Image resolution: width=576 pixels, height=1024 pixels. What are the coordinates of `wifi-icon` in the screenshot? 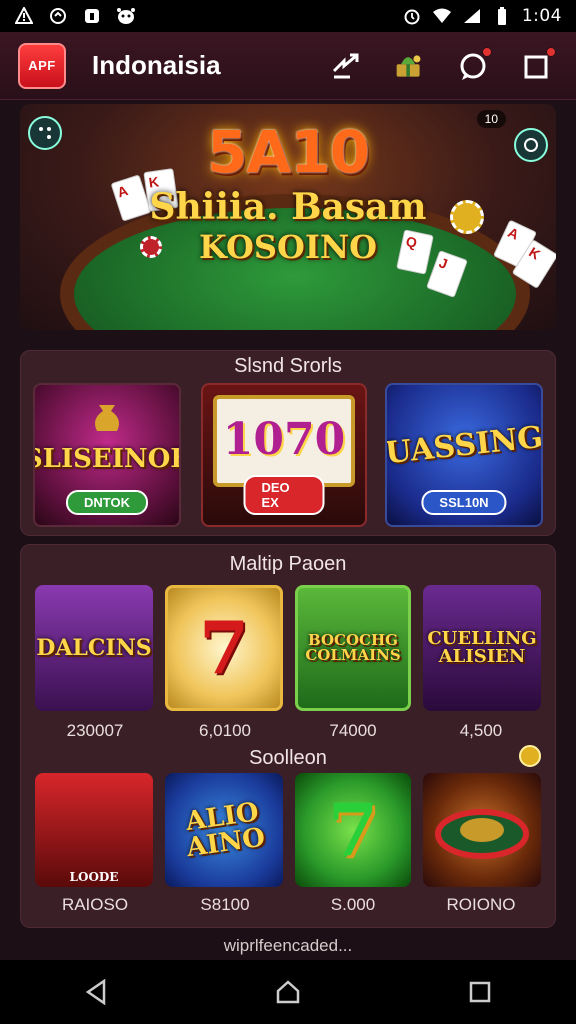 It's located at (442, 16).